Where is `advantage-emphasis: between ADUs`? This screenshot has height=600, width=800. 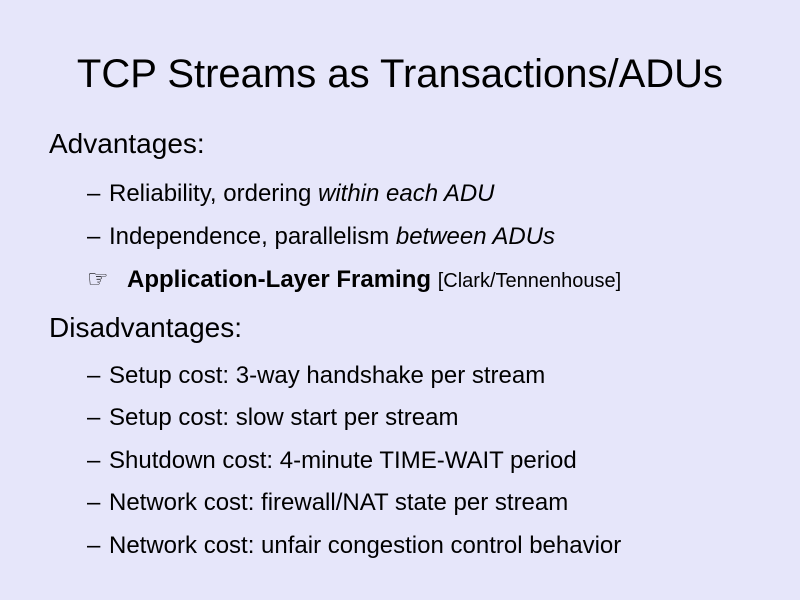
advantage-emphasis: between ADUs is located at coordinates (475, 236).